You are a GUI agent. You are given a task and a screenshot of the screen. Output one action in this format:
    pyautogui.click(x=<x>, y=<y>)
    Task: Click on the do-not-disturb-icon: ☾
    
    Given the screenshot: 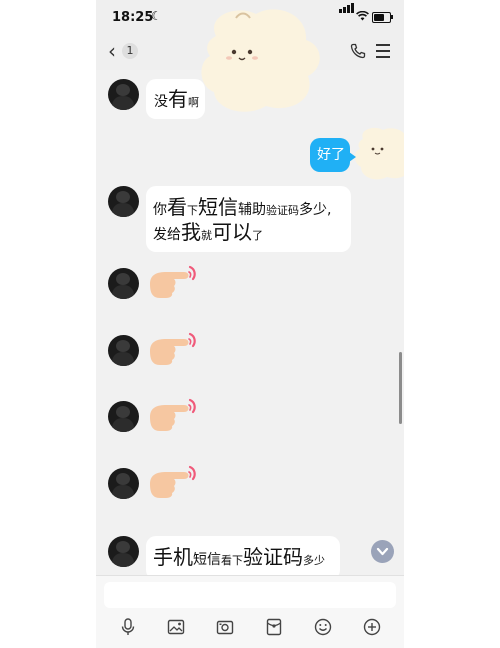 What is the action you would take?
    pyautogui.click(x=156, y=16)
    